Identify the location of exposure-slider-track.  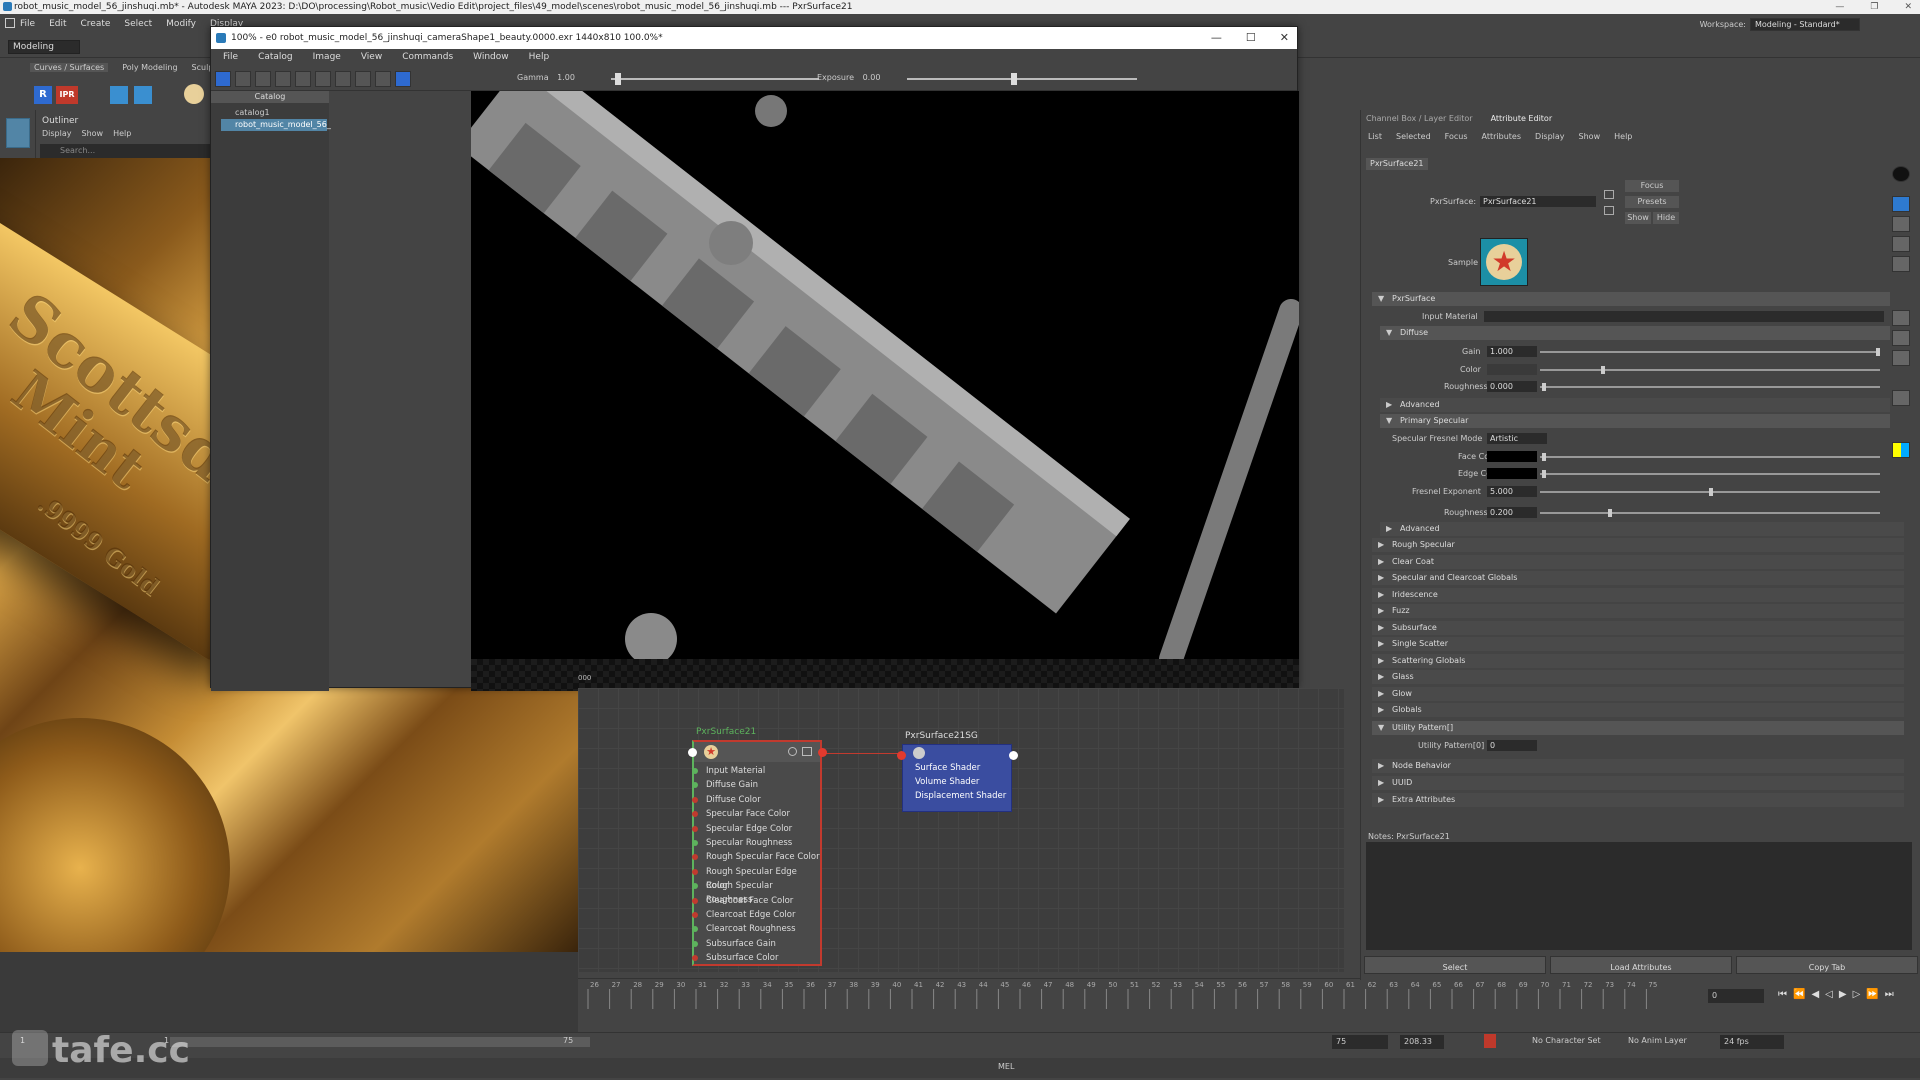
(1022, 79).